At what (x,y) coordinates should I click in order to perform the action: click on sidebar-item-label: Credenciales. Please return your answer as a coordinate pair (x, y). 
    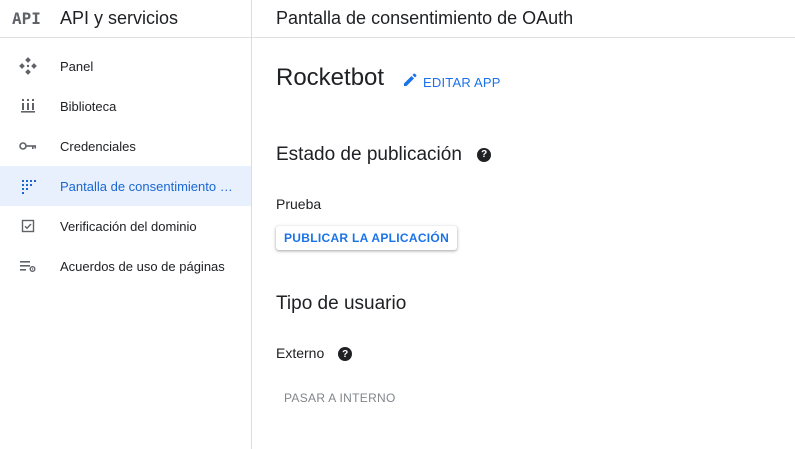
    Looking at the image, I should click on (98, 146).